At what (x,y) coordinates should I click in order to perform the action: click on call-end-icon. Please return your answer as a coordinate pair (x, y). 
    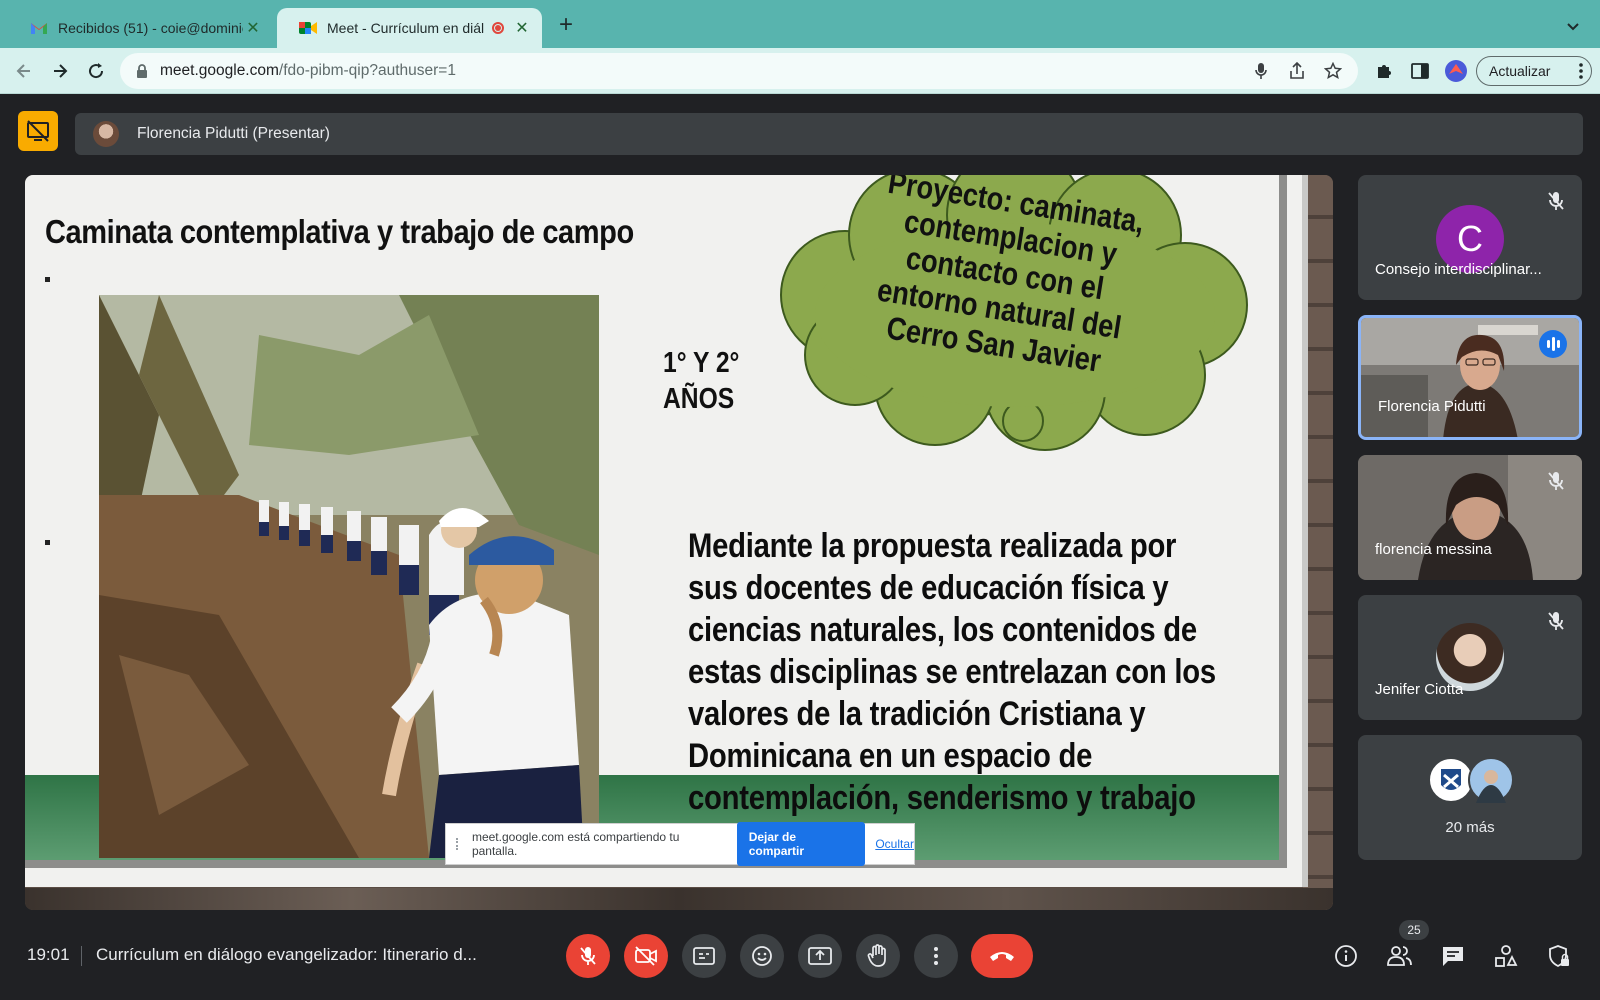
    Looking at the image, I should click on (1002, 956).